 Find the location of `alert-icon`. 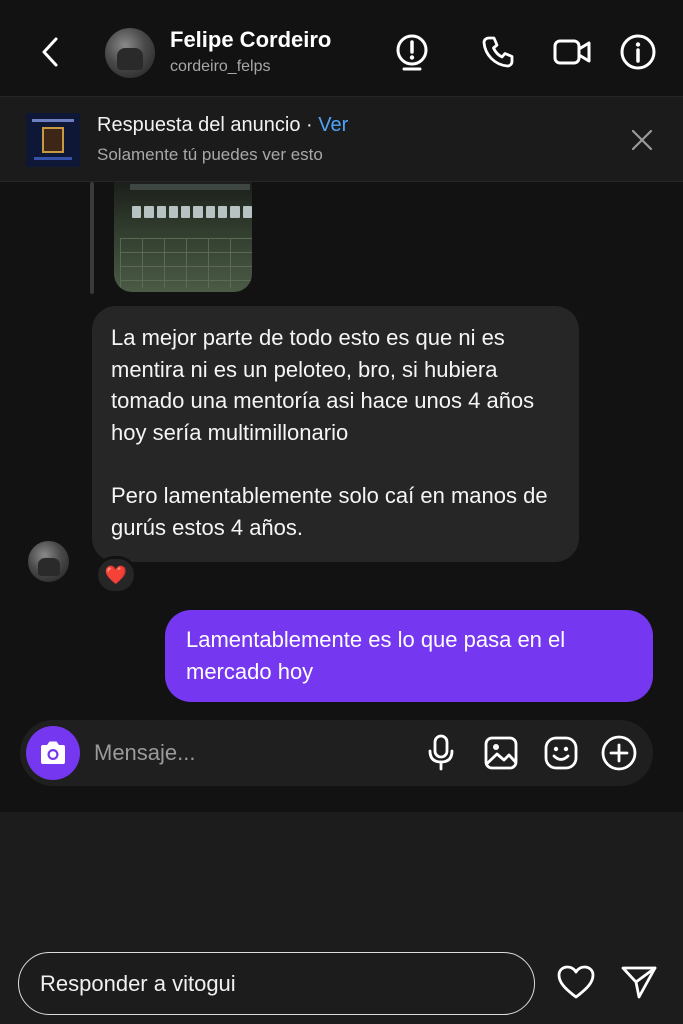

alert-icon is located at coordinates (412, 52).